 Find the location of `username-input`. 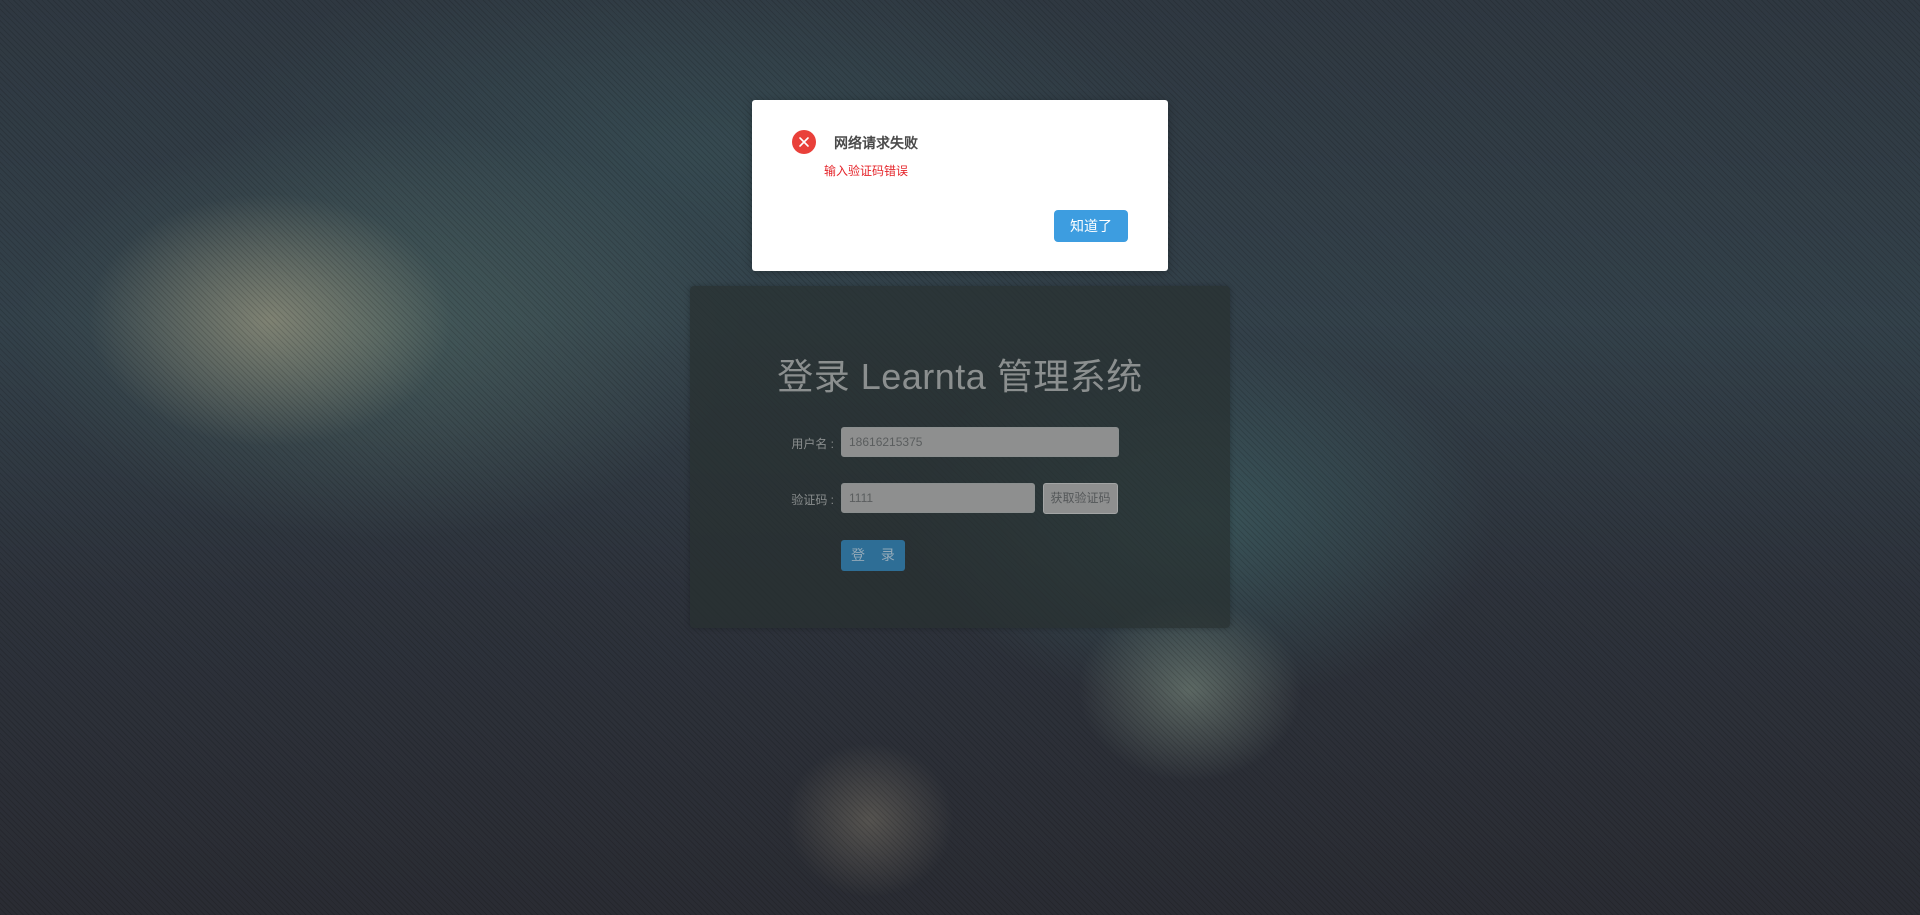

username-input is located at coordinates (980, 442).